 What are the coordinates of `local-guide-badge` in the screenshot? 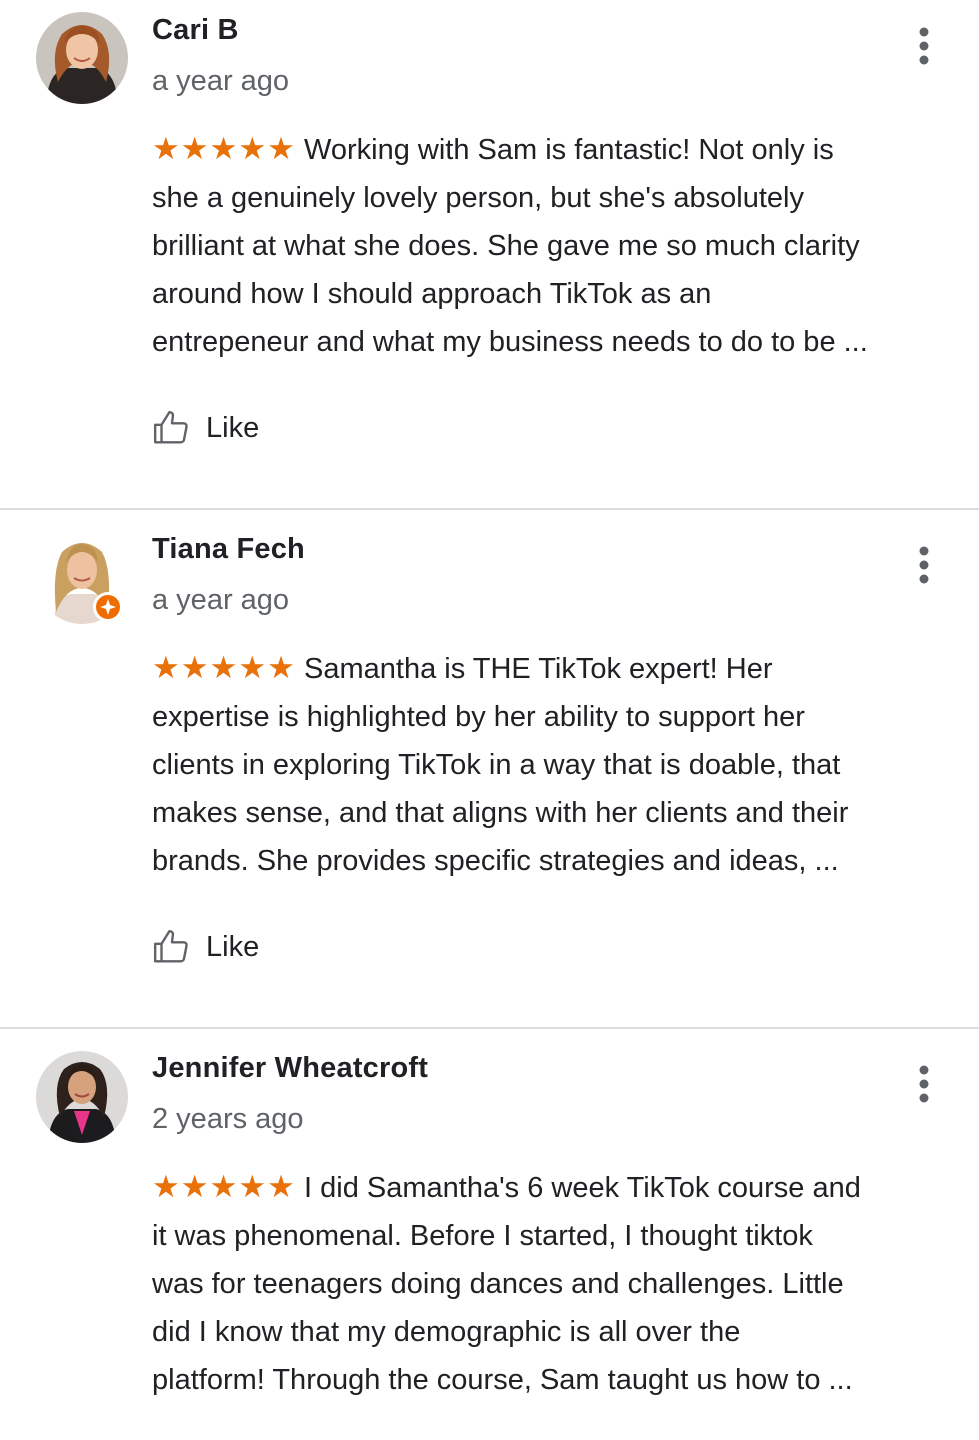 It's located at (108, 607).